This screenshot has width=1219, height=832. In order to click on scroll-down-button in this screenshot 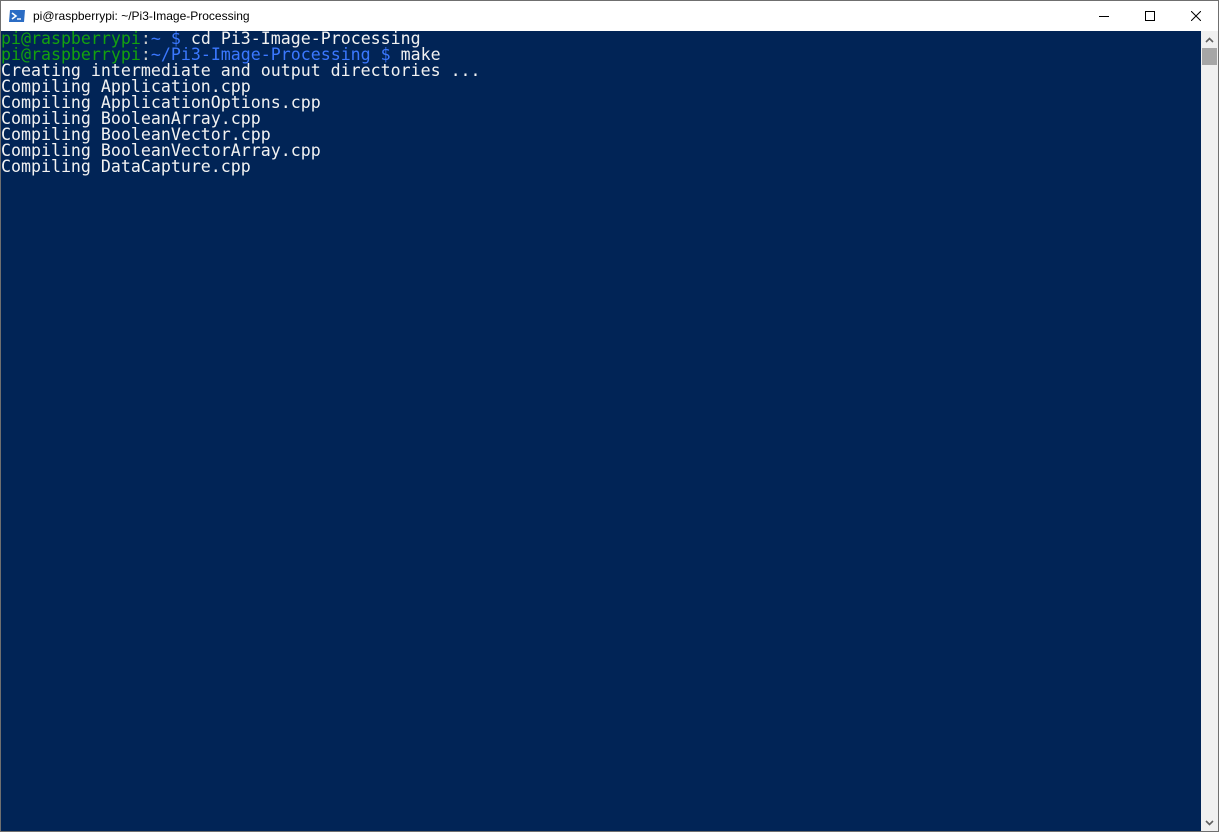, I will do `click(1209, 822)`.